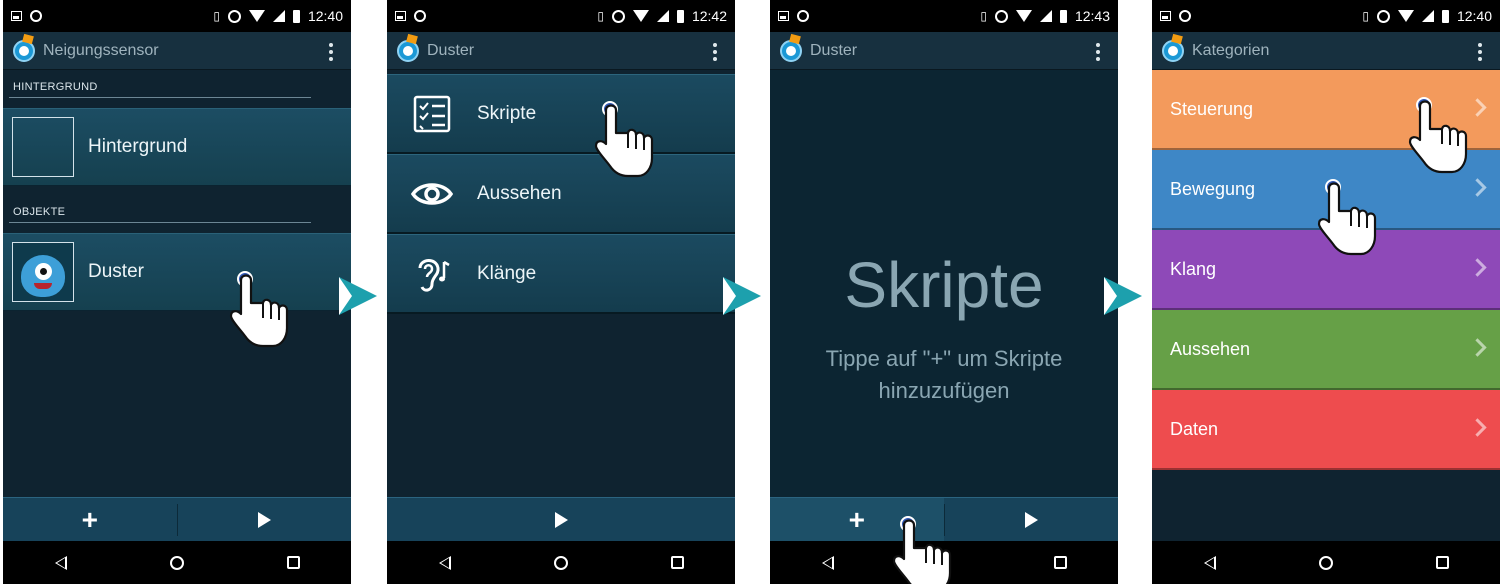  What do you see at coordinates (561, 114) in the screenshot?
I see `menu-item-scripts: Skripte` at bounding box center [561, 114].